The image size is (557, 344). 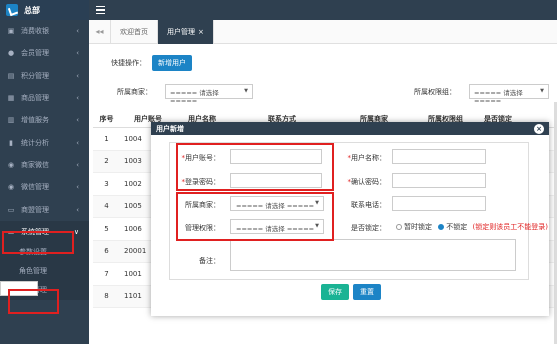 What do you see at coordinates (11, 98) in the screenshot?
I see `goods-icon: ▦` at bounding box center [11, 98].